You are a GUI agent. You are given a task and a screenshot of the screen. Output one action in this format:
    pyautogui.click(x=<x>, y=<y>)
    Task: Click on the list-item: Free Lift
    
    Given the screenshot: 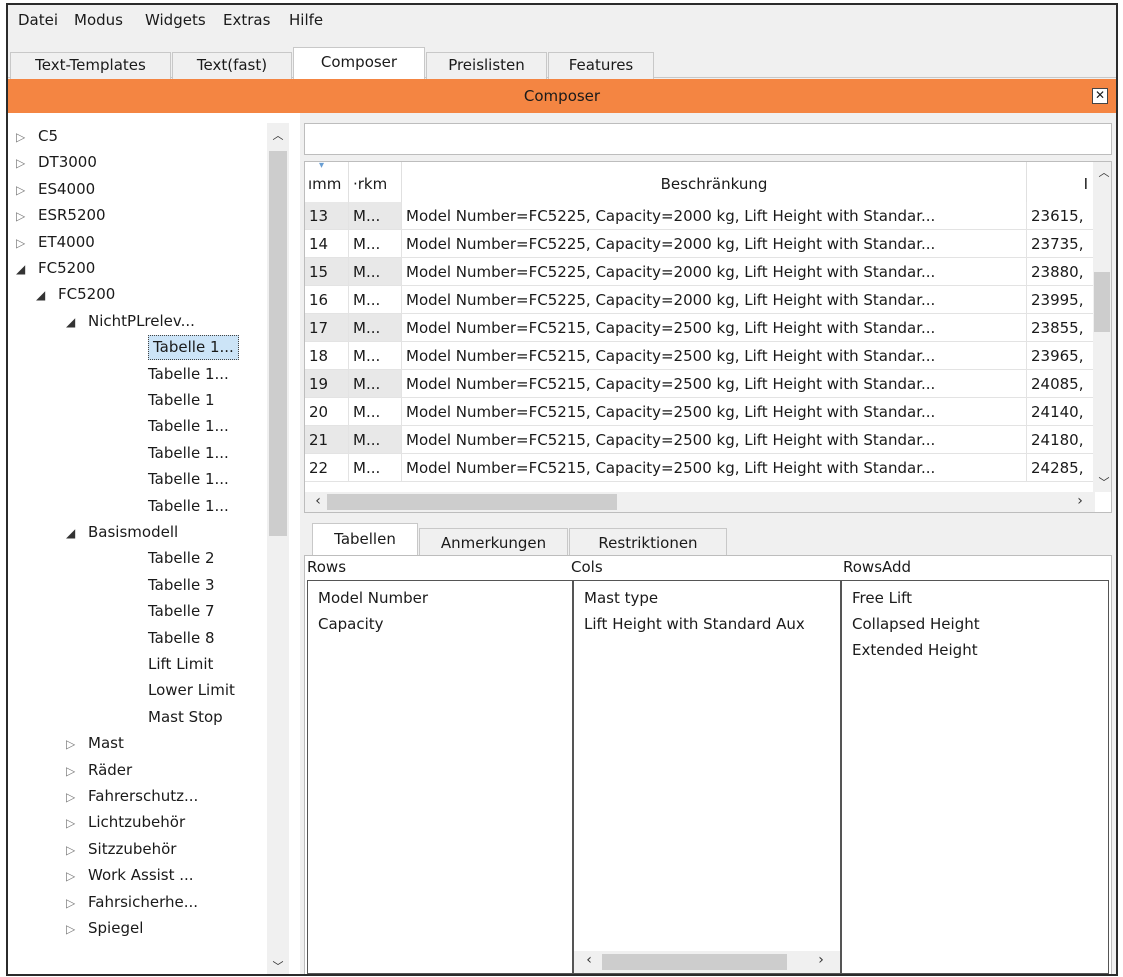 What is the action you would take?
    pyautogui.click(x=882, y=598)
    